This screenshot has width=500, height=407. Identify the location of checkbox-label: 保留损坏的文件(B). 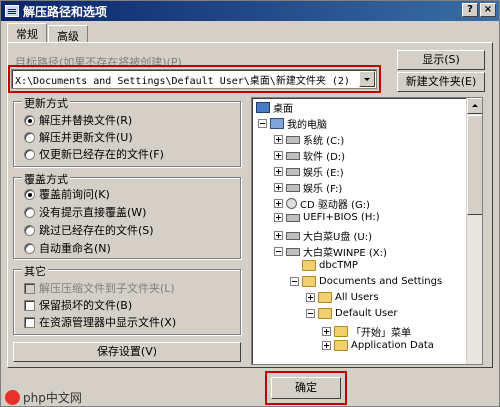
(86, 305).